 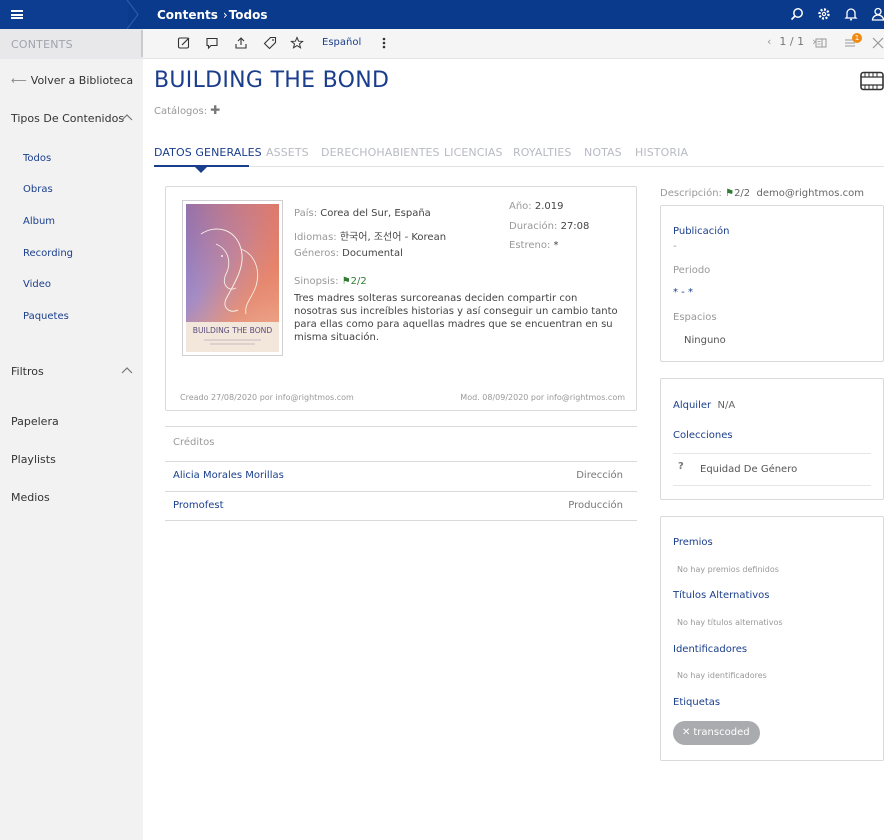 What do you see at coordinates (228, 475) in the screenshot?
I see `credit-name: Alicia Morales Morillas` at bounding box center [228, 475].